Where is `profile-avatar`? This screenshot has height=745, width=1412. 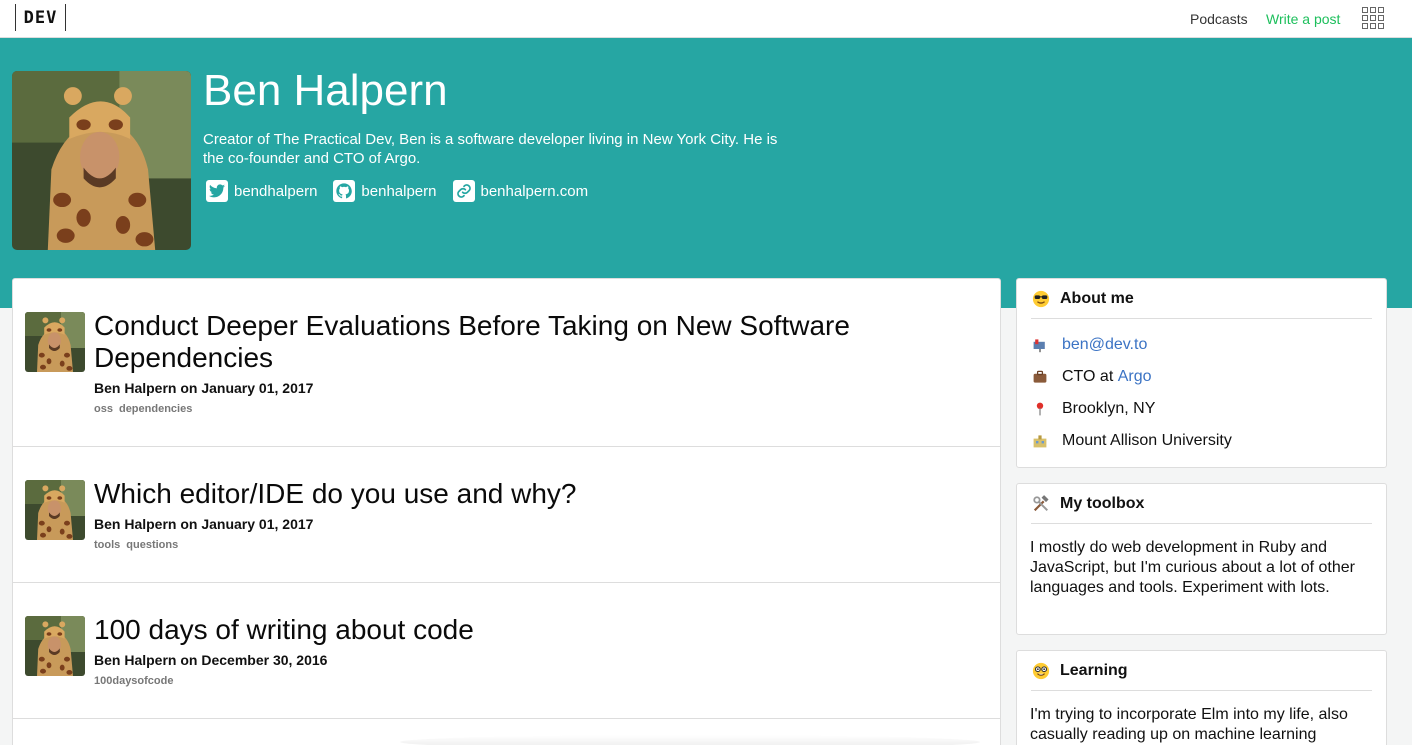
profile-avatar is located at coordinates (101, 160).